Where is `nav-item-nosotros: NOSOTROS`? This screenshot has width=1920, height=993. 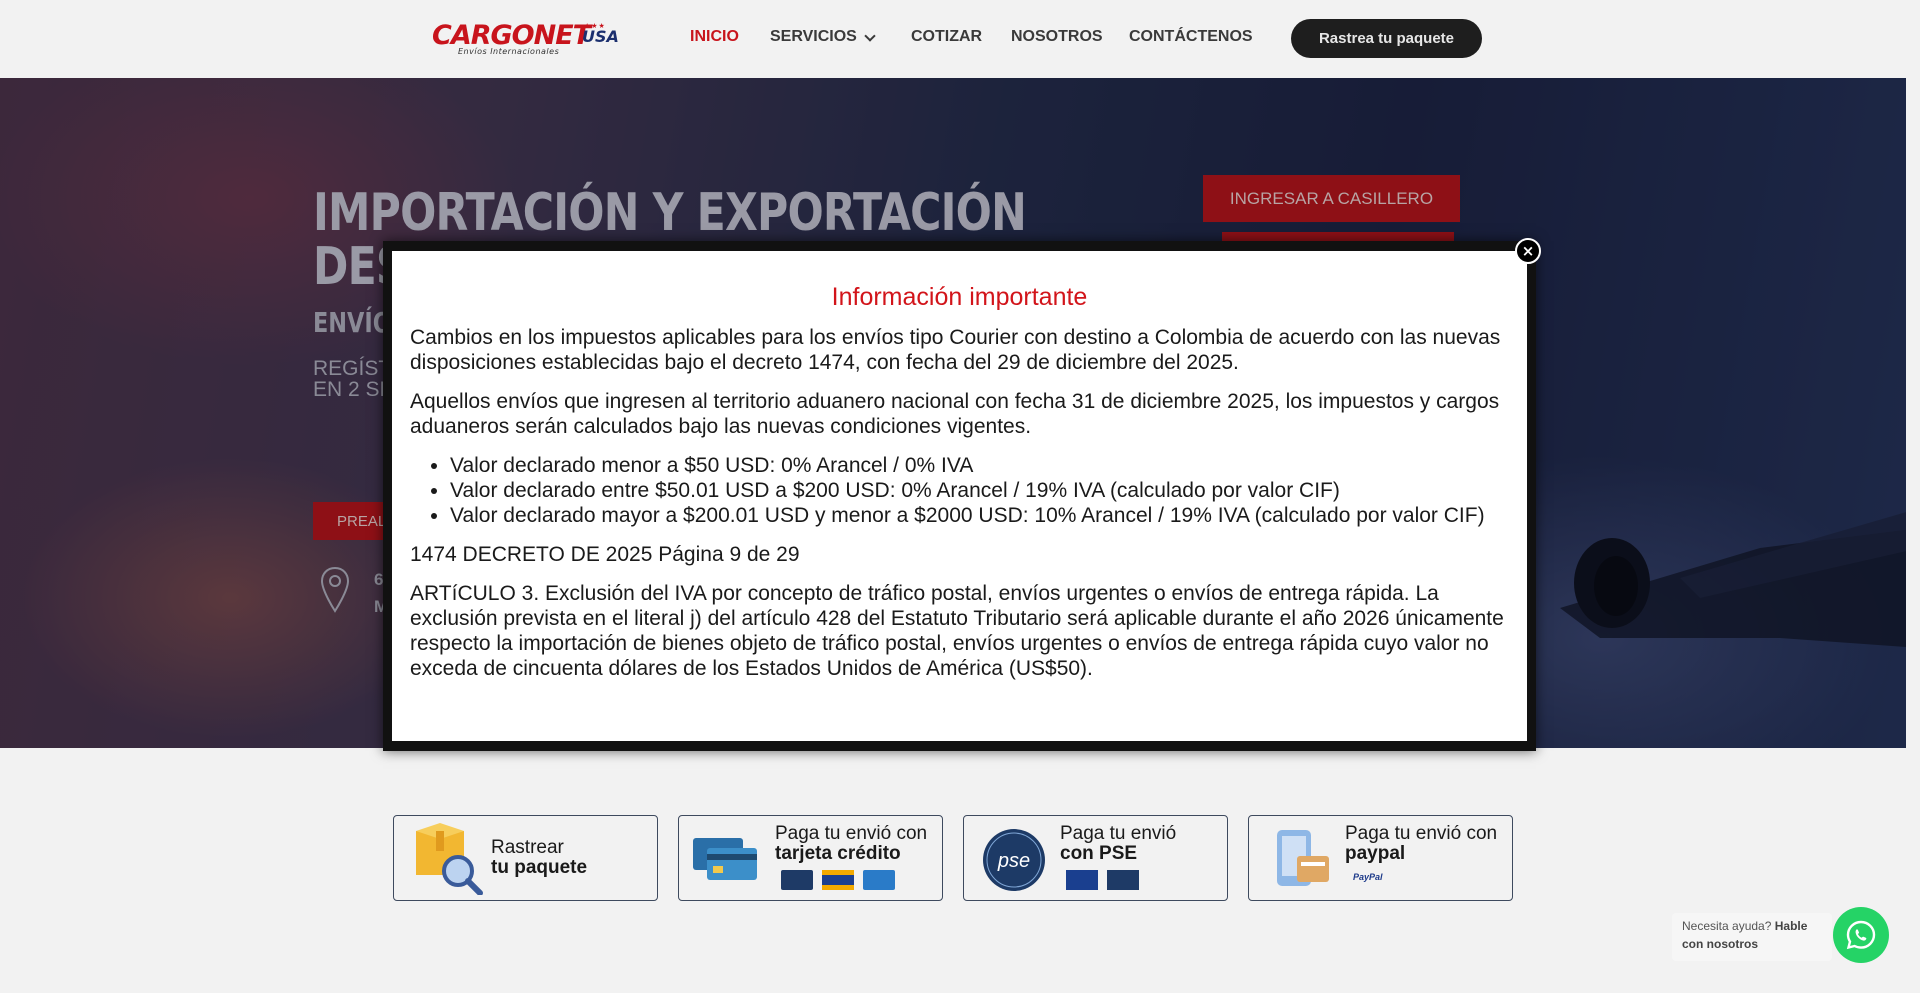 nav-item-nosotros: NOSOTROS is located at coordinates (1057, 37).